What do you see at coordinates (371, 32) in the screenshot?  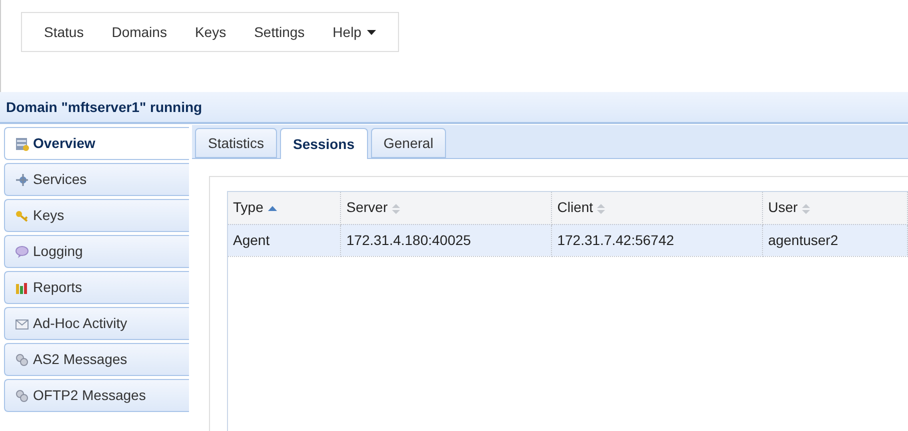 I see `caret-icon` at bounding box center [371, 32].